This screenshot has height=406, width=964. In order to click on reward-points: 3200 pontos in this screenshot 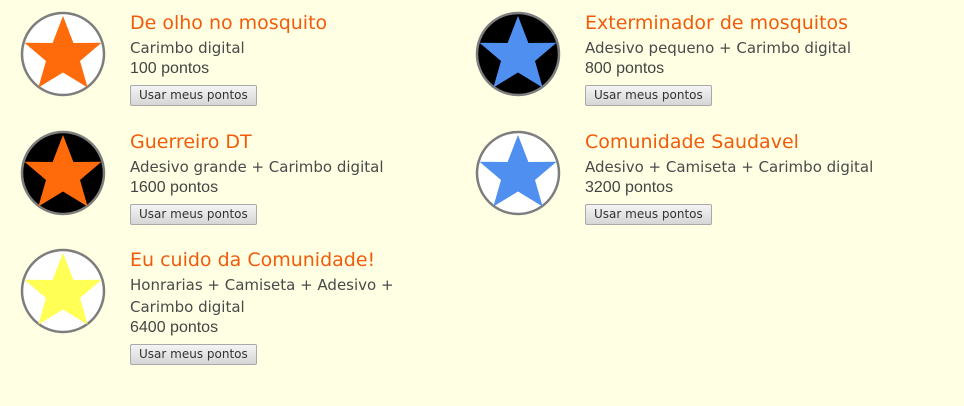, I will do `click(629, 187)`.